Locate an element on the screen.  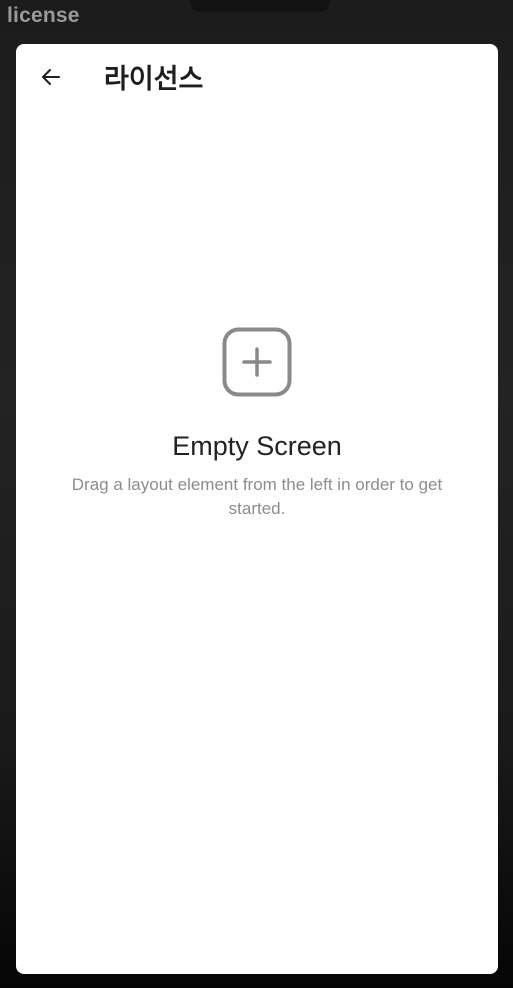
page-title: 라이선스 is located at coordinates (154, 79).